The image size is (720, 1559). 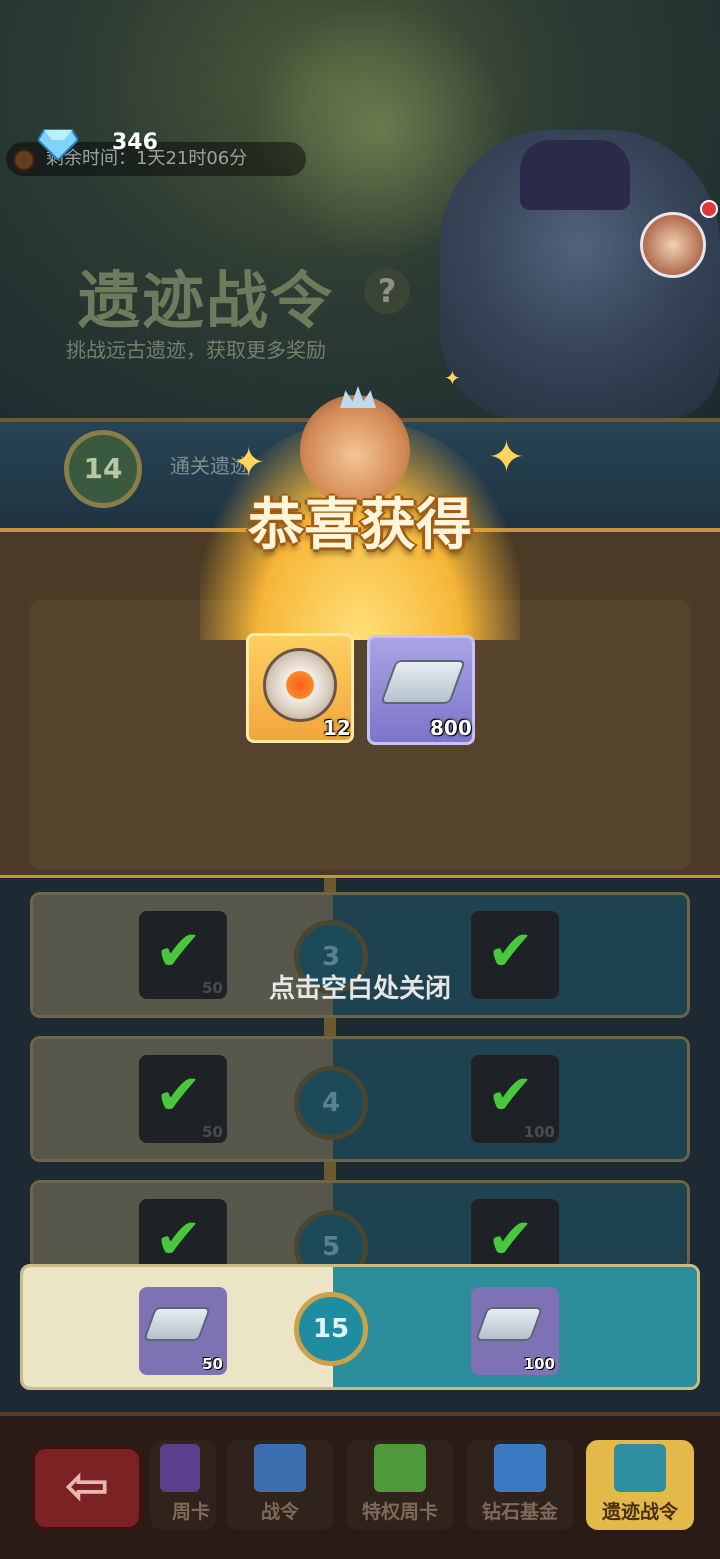 I want to click on premium-reward-slot: ✔, so click(x=515, y=1234).